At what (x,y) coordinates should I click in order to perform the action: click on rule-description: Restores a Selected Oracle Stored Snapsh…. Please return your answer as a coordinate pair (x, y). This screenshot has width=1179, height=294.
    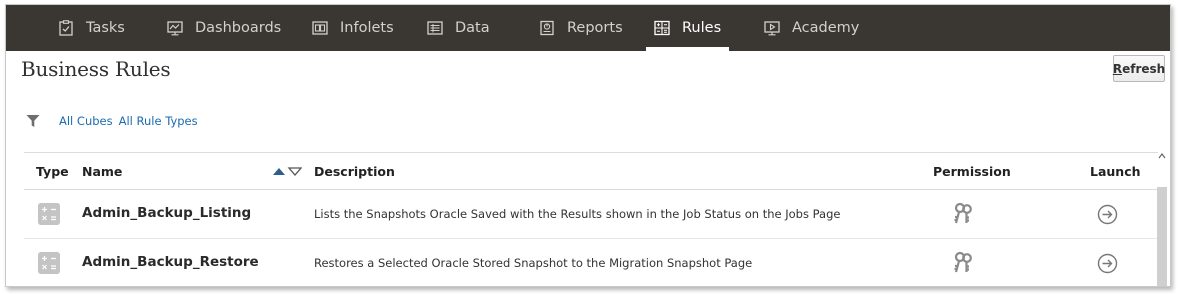
    Looking at the image, I should click on (533, 263).